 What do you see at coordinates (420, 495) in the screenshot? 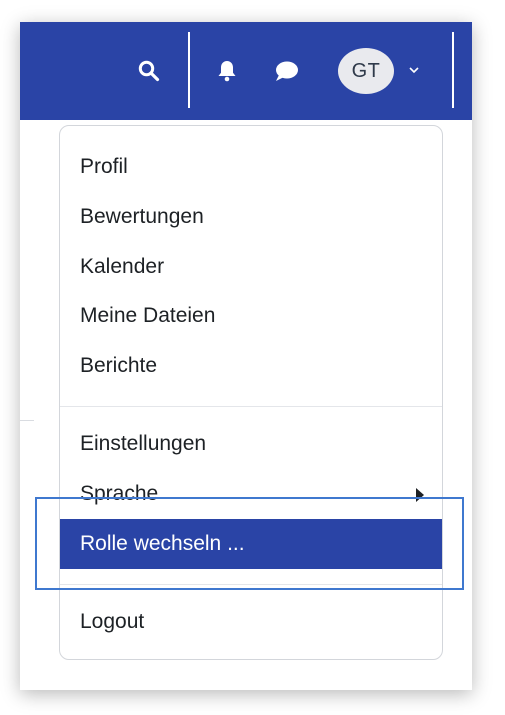
I see `caret-right-icon` at bounding box center [420, 495].